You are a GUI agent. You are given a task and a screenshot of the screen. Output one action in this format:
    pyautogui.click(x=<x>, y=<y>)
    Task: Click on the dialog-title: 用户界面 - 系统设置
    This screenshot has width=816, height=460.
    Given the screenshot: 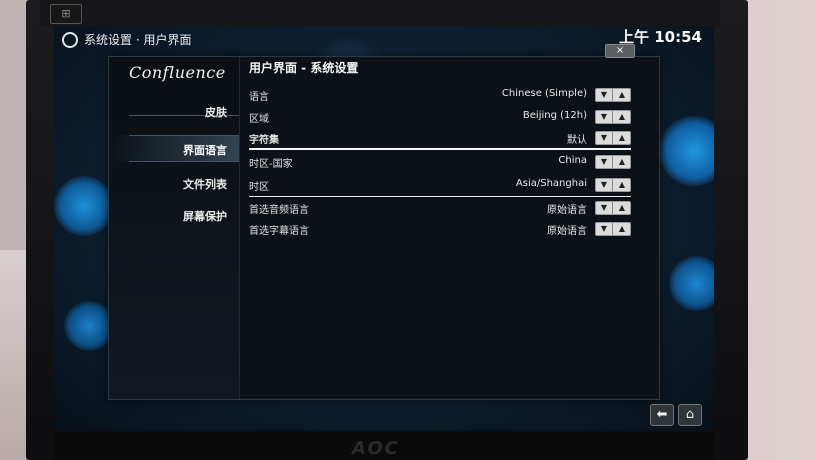 What is the action you would take?
    pyautogui.click(x=304, y=68)
    